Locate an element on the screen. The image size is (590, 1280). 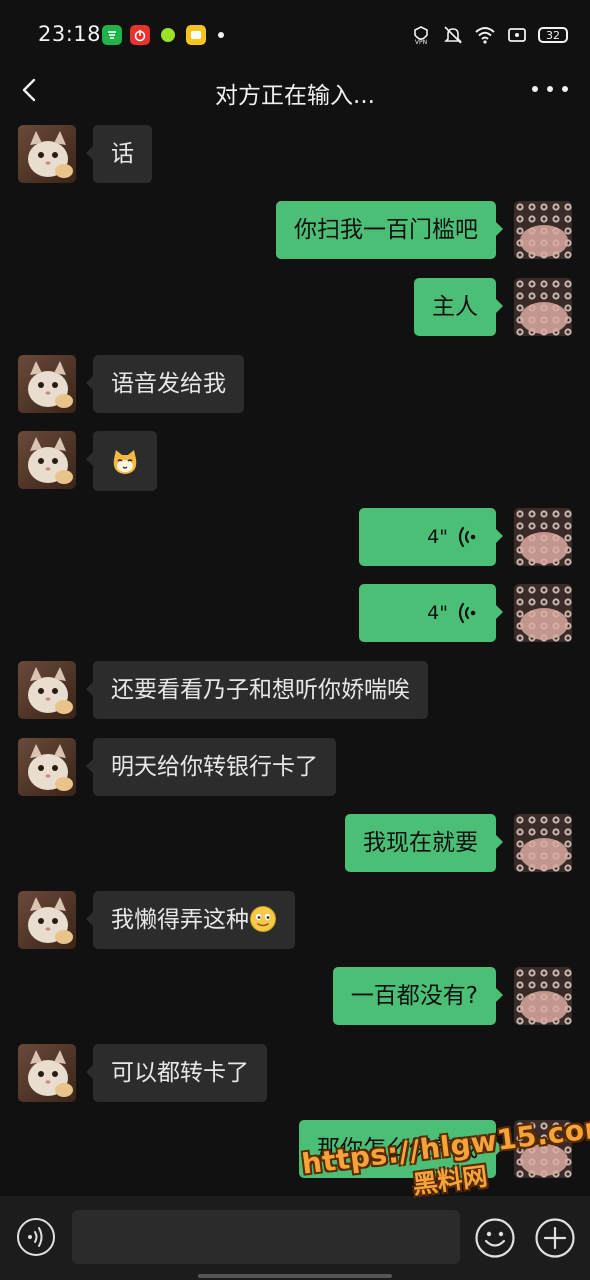
cat-face-emoji-icon is located at coordinates (125, 461).